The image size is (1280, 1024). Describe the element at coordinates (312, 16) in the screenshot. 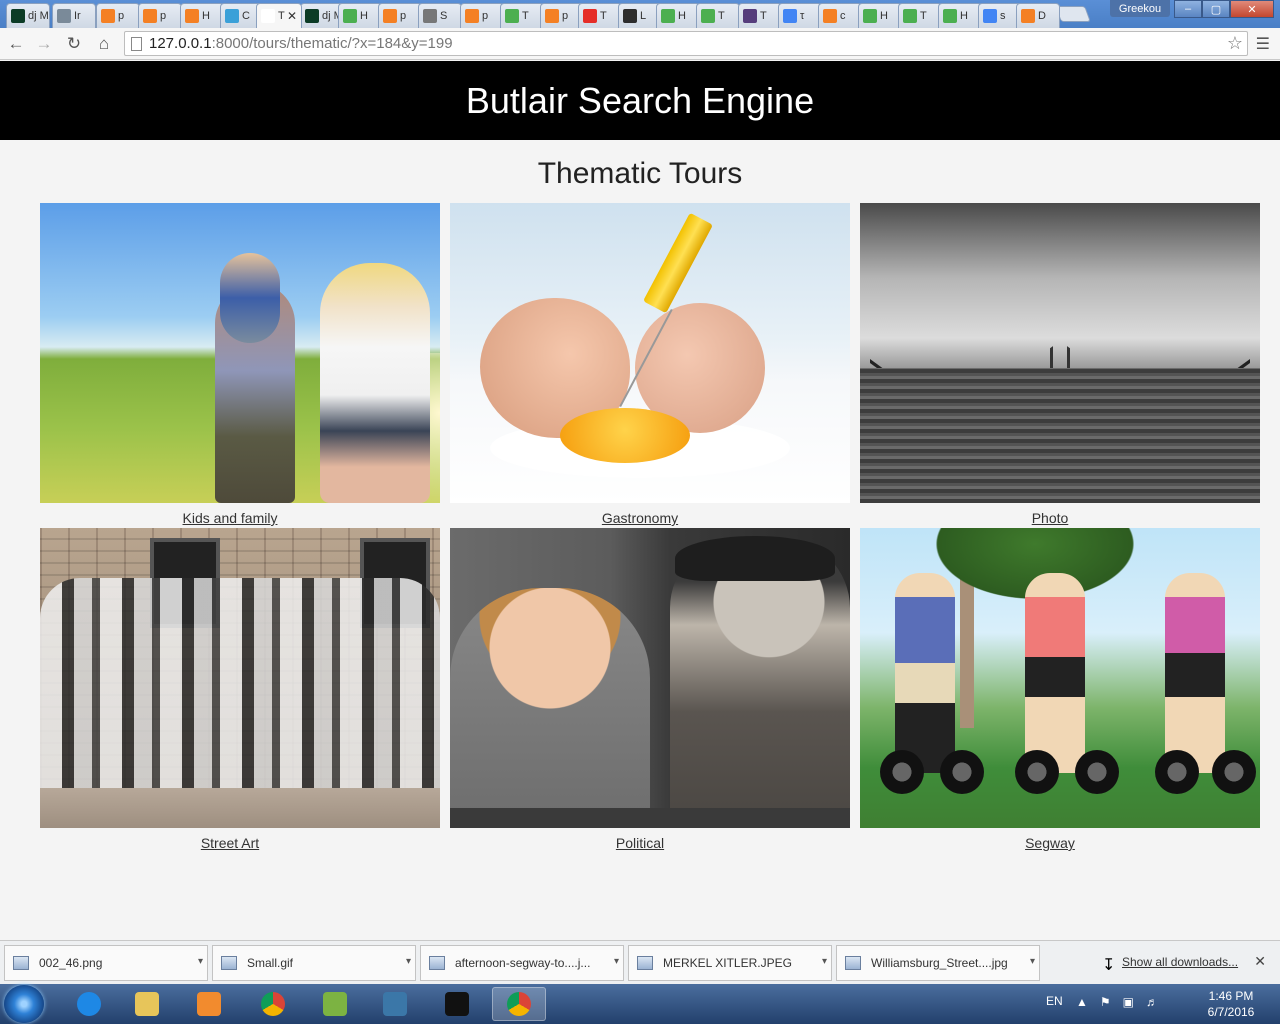

I see `django-icon` at that location.